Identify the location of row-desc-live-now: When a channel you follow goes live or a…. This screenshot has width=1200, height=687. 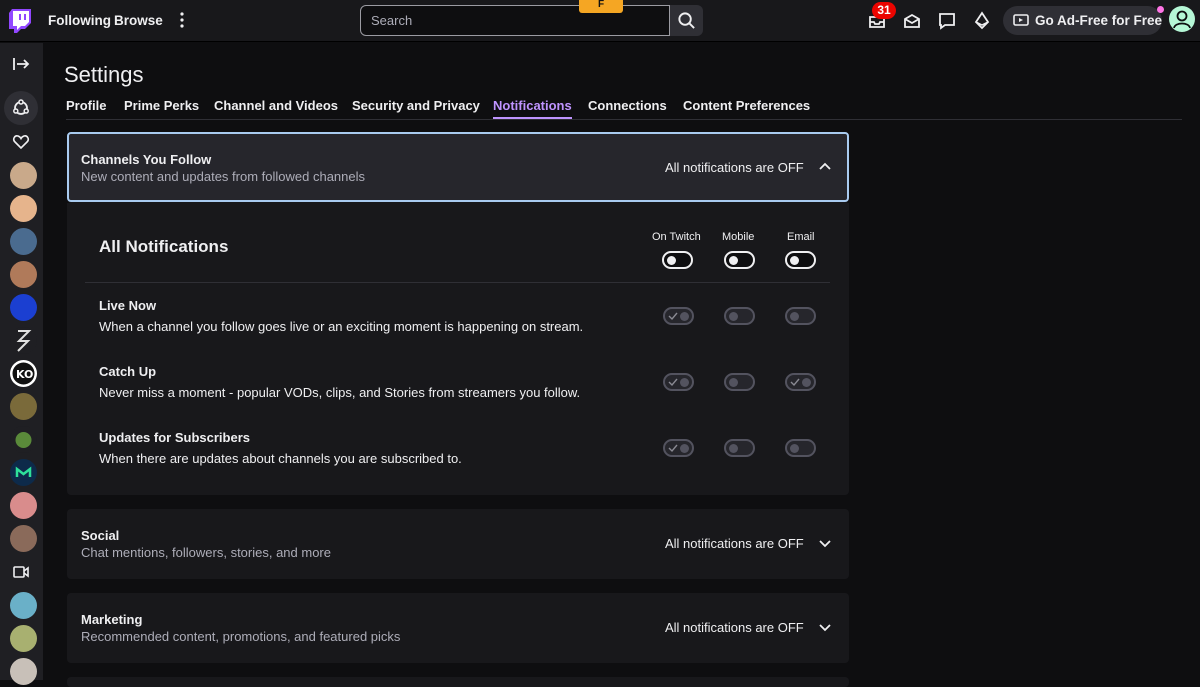
(341, 326).